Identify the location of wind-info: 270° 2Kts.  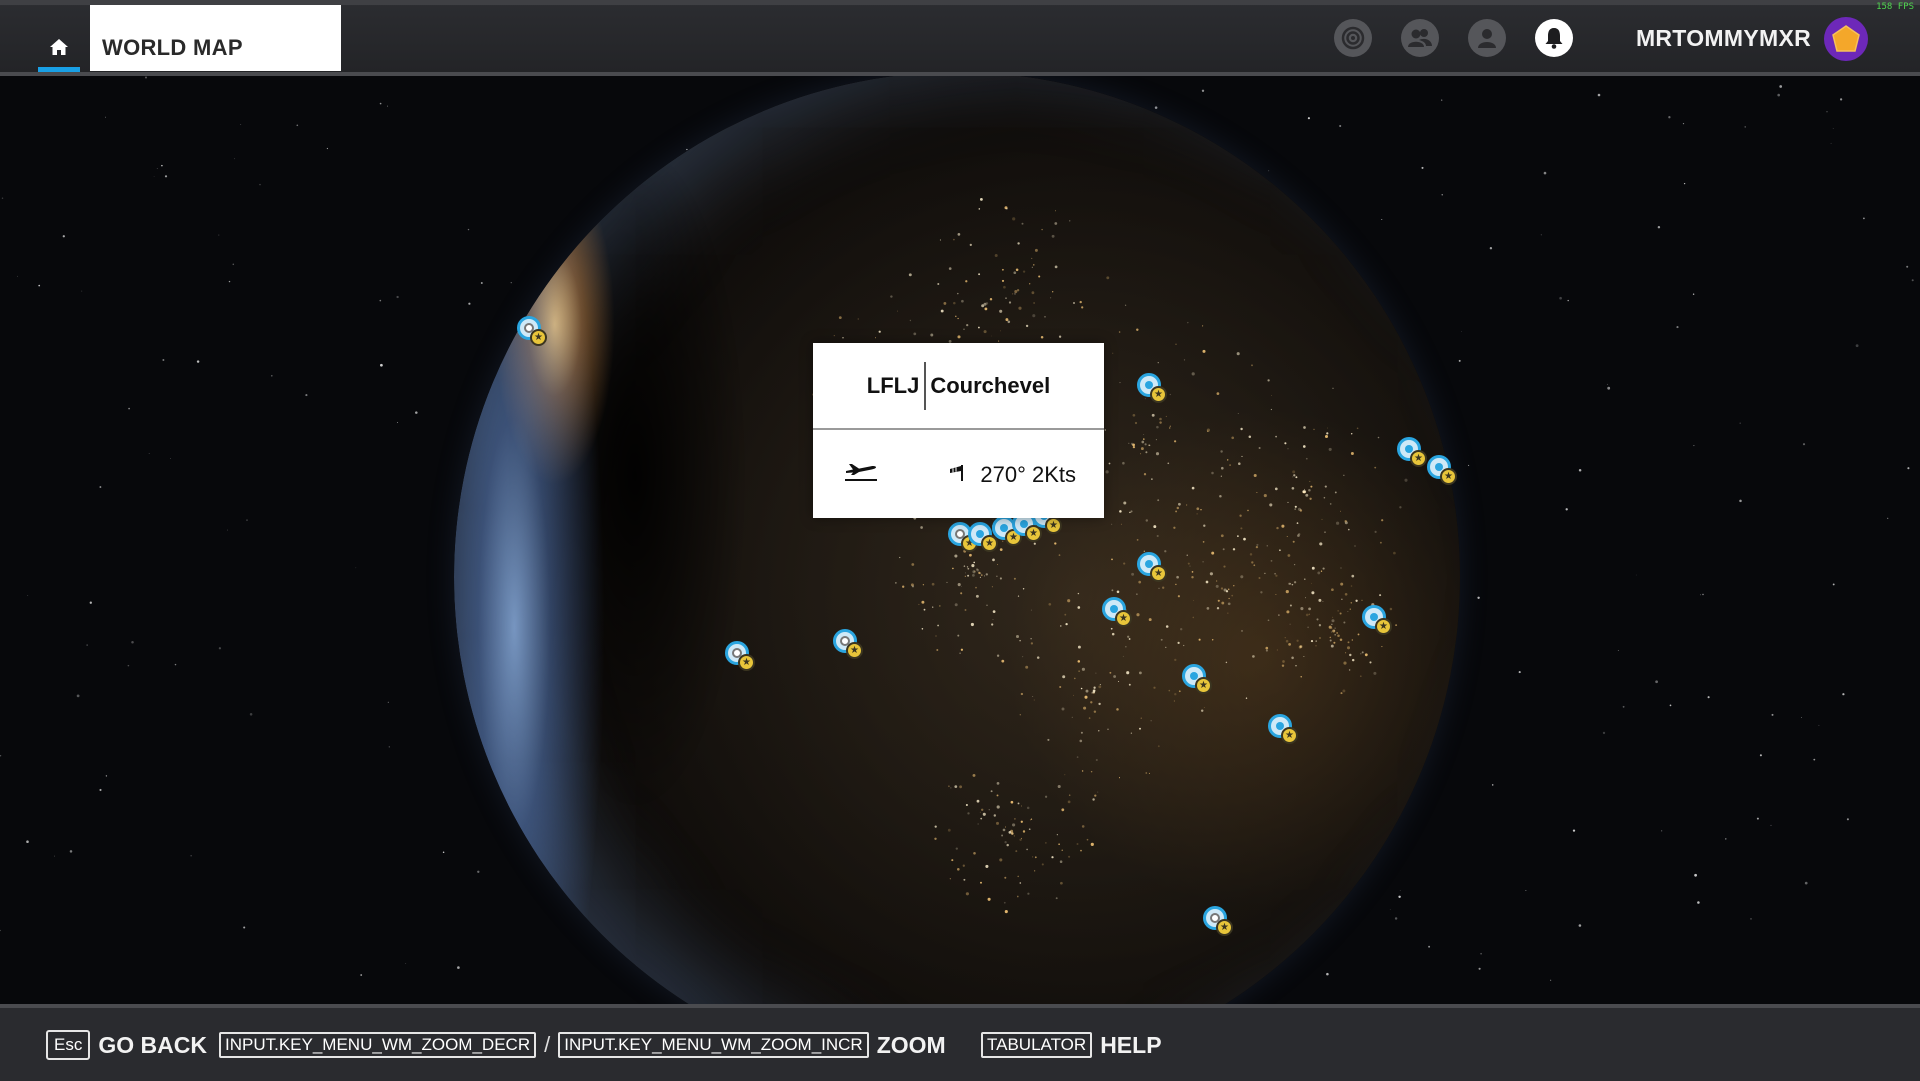
(1028, 474).